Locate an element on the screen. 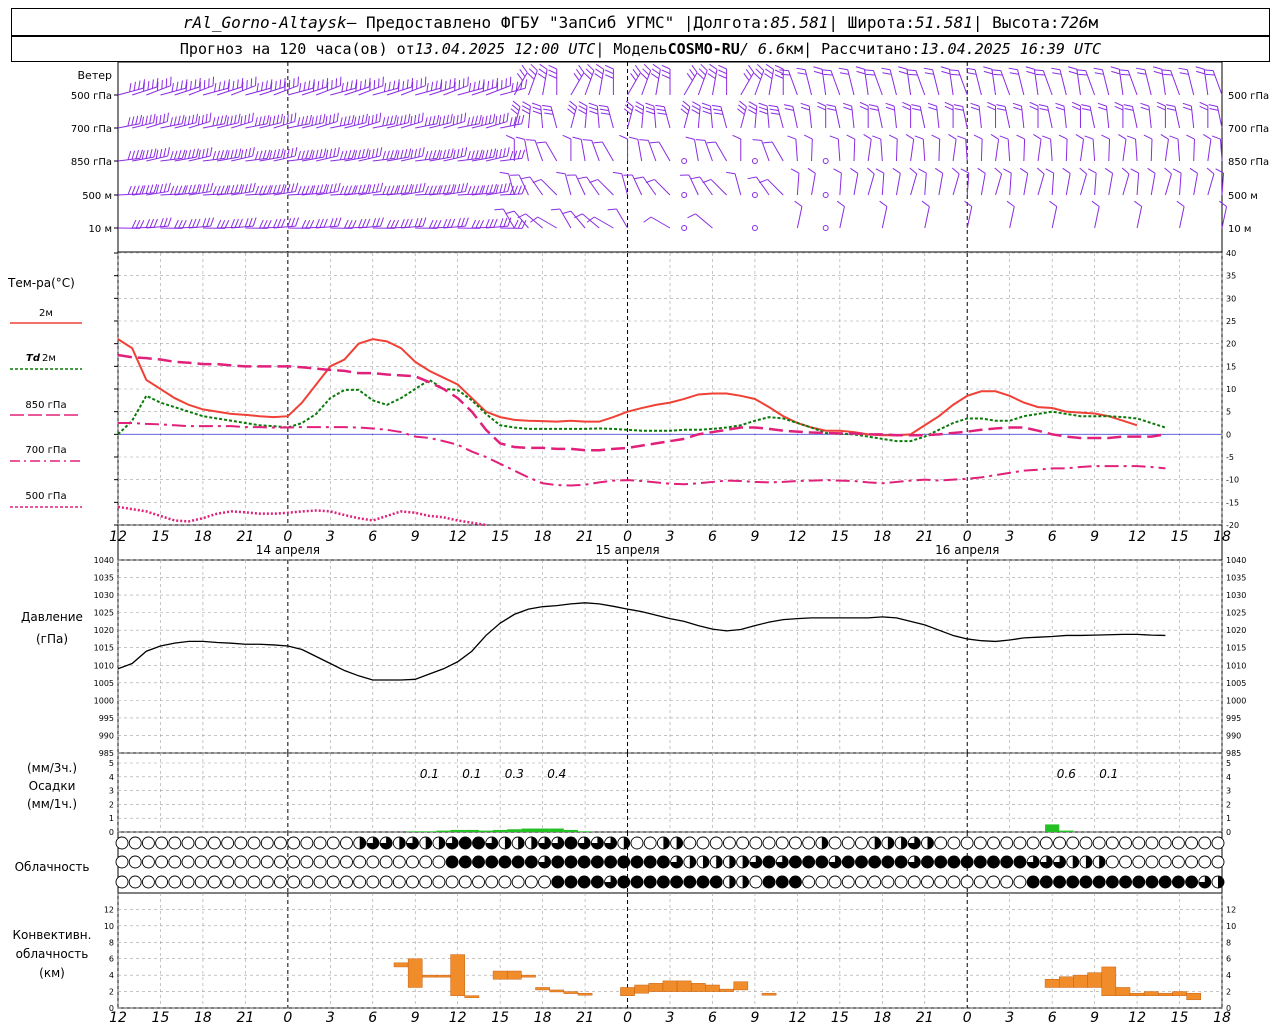 The width and height of the screenshot is (1280, 1024). cloud-fill-half is located at coordinates (824, 843).